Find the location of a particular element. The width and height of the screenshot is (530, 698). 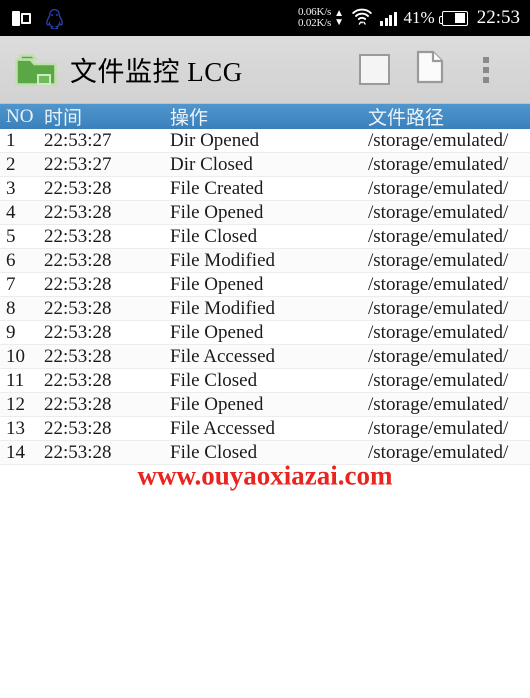

table-row: 9 22:53:28 File Opened/storage/emulated/ is located at coordinates (265, 333).